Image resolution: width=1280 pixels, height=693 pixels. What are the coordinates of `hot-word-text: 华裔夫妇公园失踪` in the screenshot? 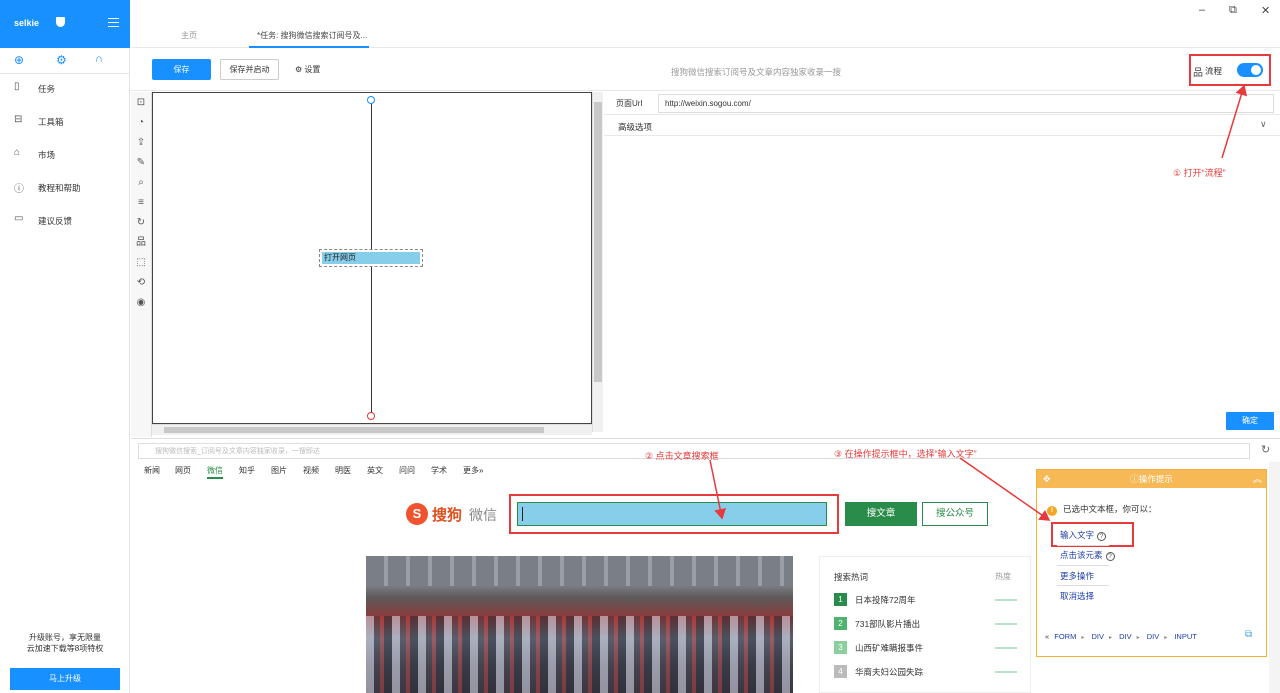 It's located at (889, 672).